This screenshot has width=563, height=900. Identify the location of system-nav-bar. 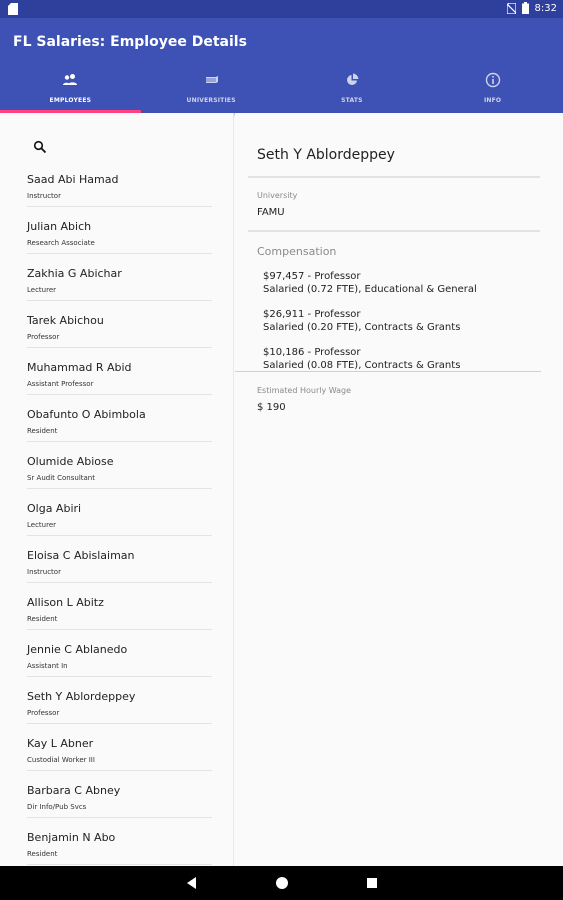
(281, 883).